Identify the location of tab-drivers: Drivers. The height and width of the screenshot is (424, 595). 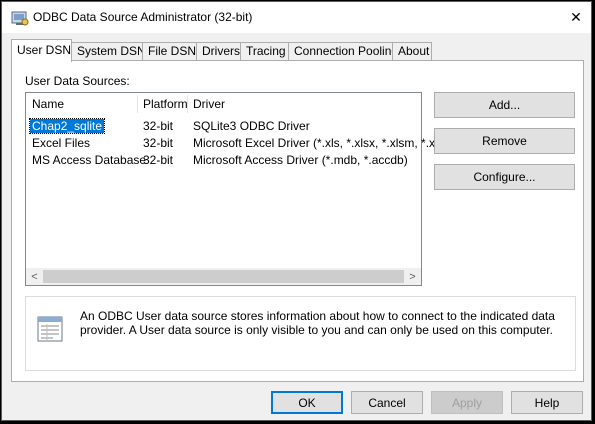
(218, 51).